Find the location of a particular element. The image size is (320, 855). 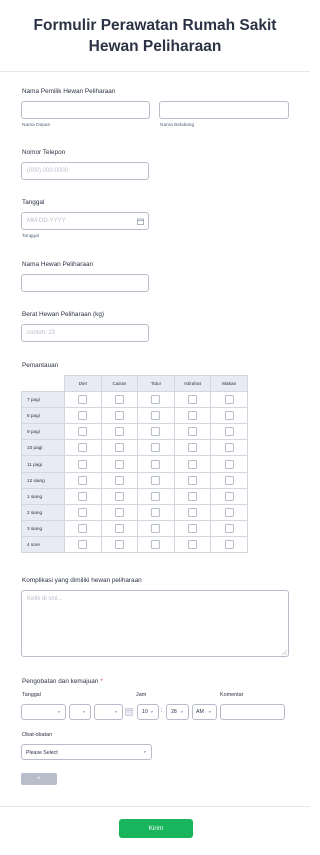

grid-column-header: Istirahat is located at coordinates (192, 383).